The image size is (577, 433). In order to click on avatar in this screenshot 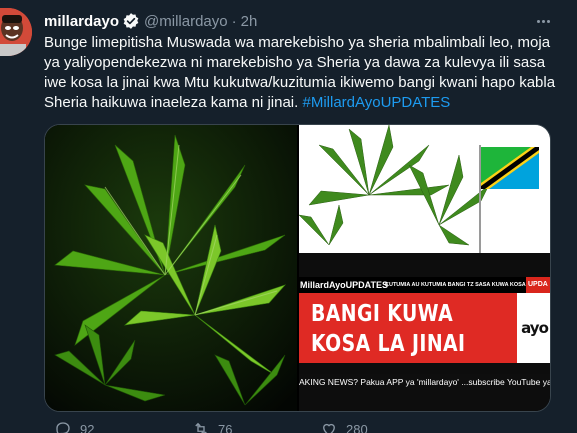, I will do `click(16, 32)`.